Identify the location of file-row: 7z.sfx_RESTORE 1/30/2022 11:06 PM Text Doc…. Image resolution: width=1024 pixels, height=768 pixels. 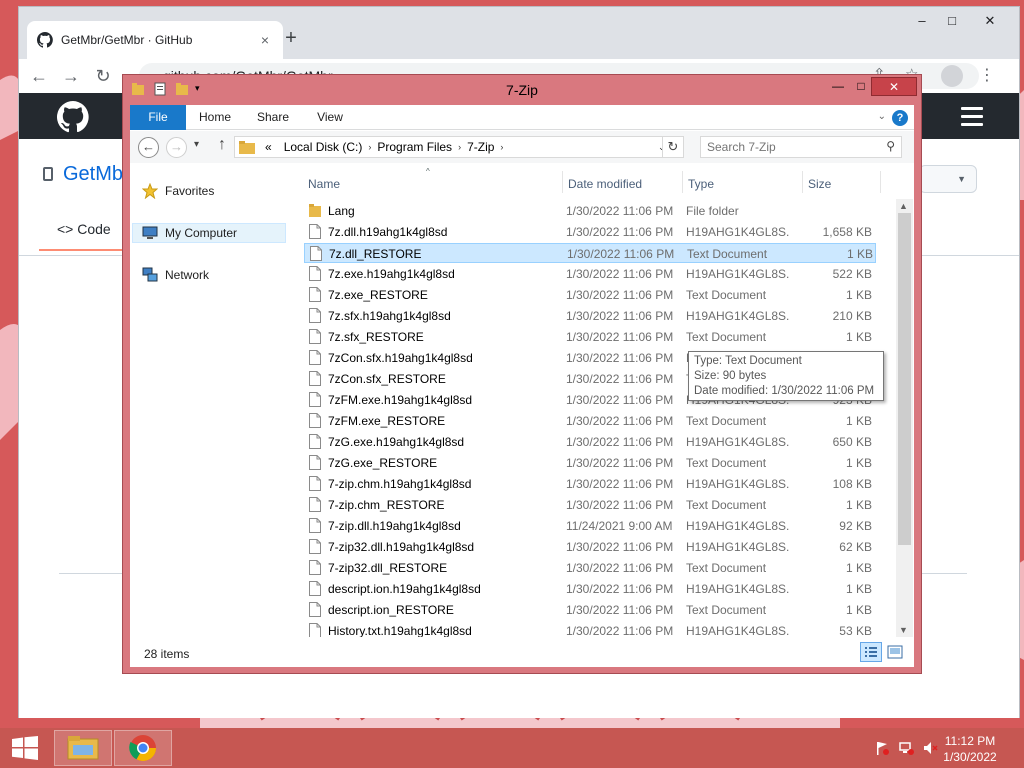
(590, 337).